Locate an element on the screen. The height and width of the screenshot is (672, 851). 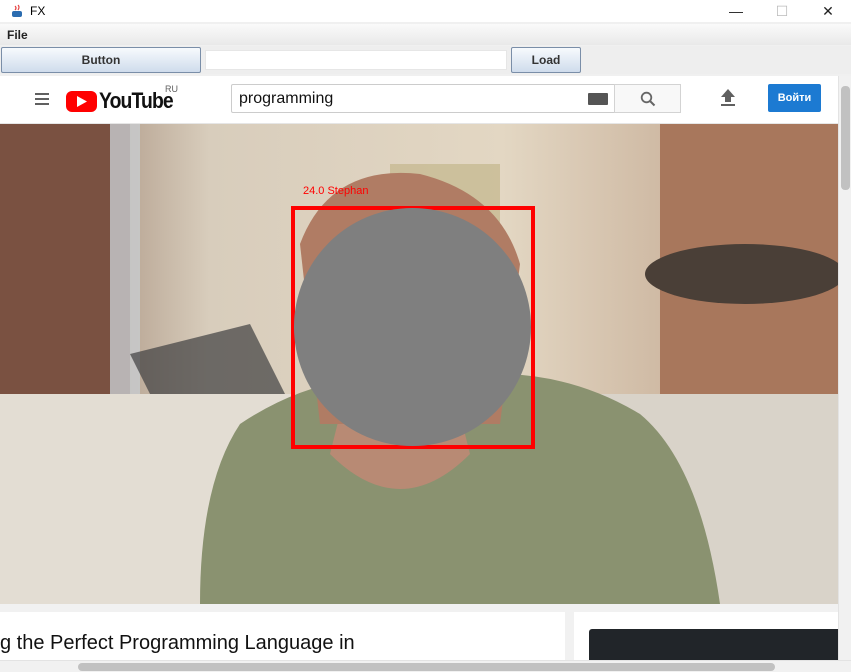
detection-label: 24.0 Stephan is located at coordinates (336, 191).